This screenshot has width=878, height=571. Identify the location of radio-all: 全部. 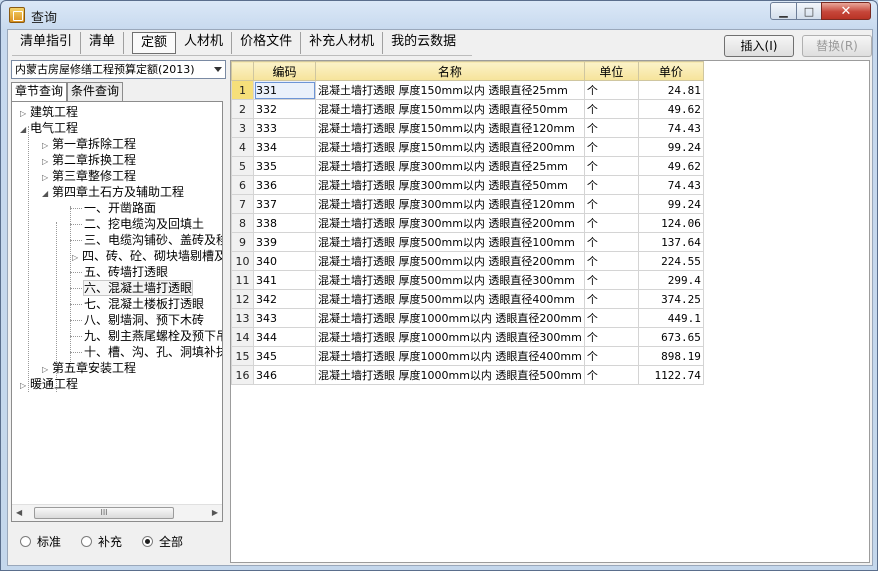
(162, 541).